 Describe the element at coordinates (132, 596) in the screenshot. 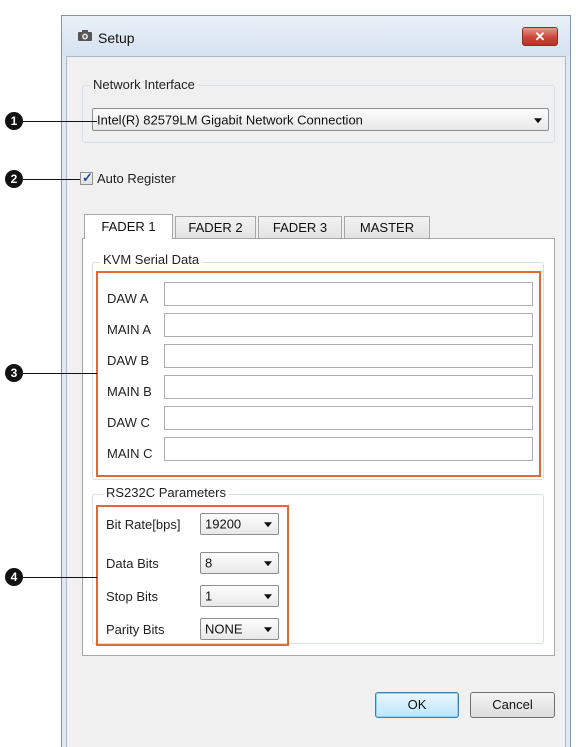

I see `stop-bits-label: Stop Bits` at that location.